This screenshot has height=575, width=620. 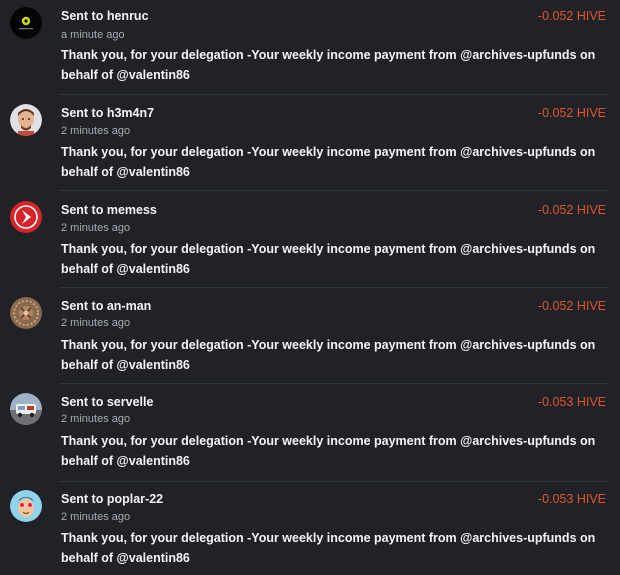 I want to click on memess-avatar-icon, so click(x=26, y=217).